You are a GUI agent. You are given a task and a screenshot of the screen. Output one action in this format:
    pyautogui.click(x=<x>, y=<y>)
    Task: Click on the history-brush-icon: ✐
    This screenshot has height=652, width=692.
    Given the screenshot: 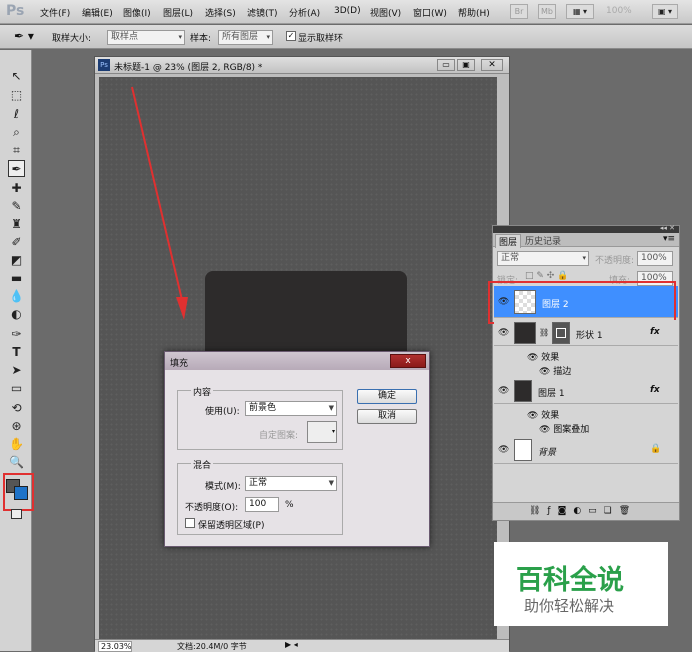 What is the action you would take?
    pyautogui.click(x=16, y=242)
    